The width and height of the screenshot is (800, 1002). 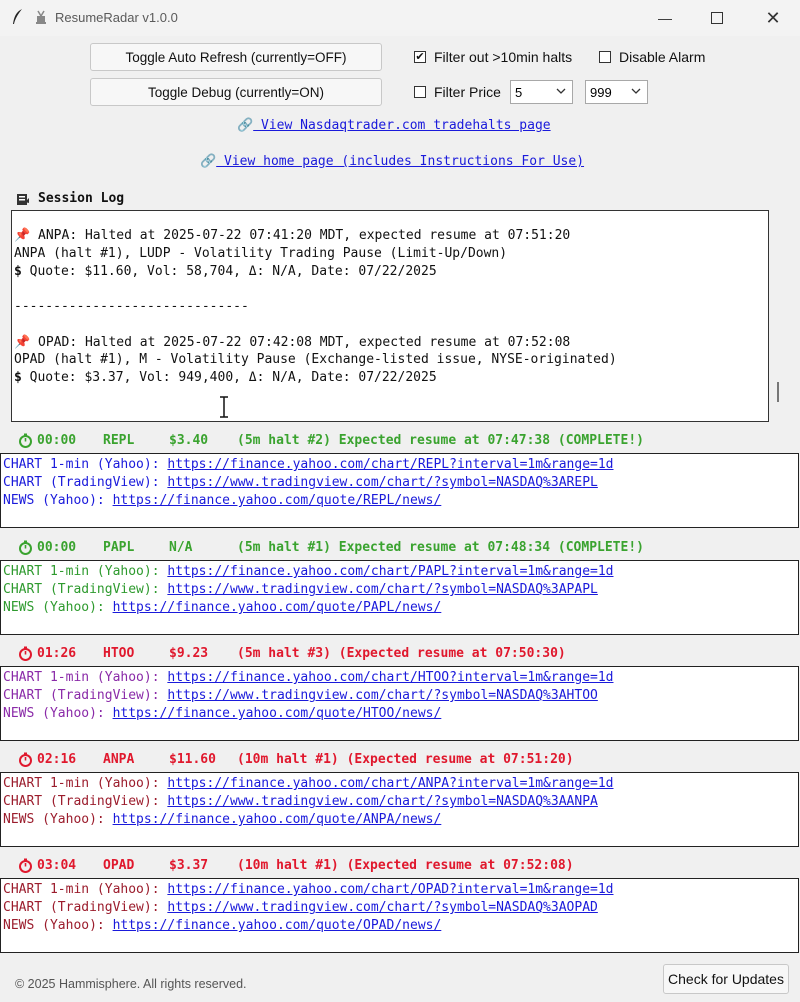 I want to click on check-updates-button: Check for Updates, so click(x=726, y=979).